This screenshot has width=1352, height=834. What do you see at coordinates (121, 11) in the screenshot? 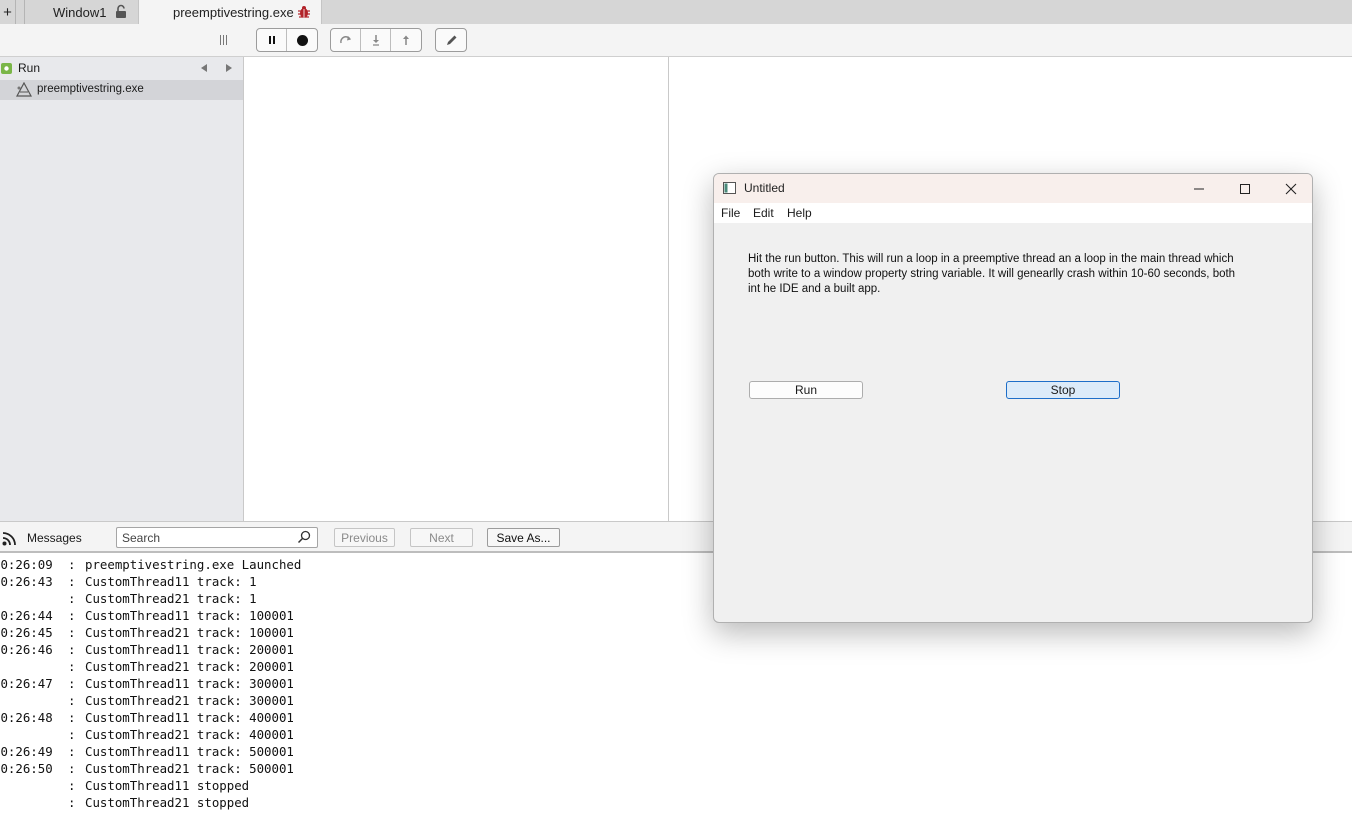
I see `lock-icon` at bounding box center [121, 11].